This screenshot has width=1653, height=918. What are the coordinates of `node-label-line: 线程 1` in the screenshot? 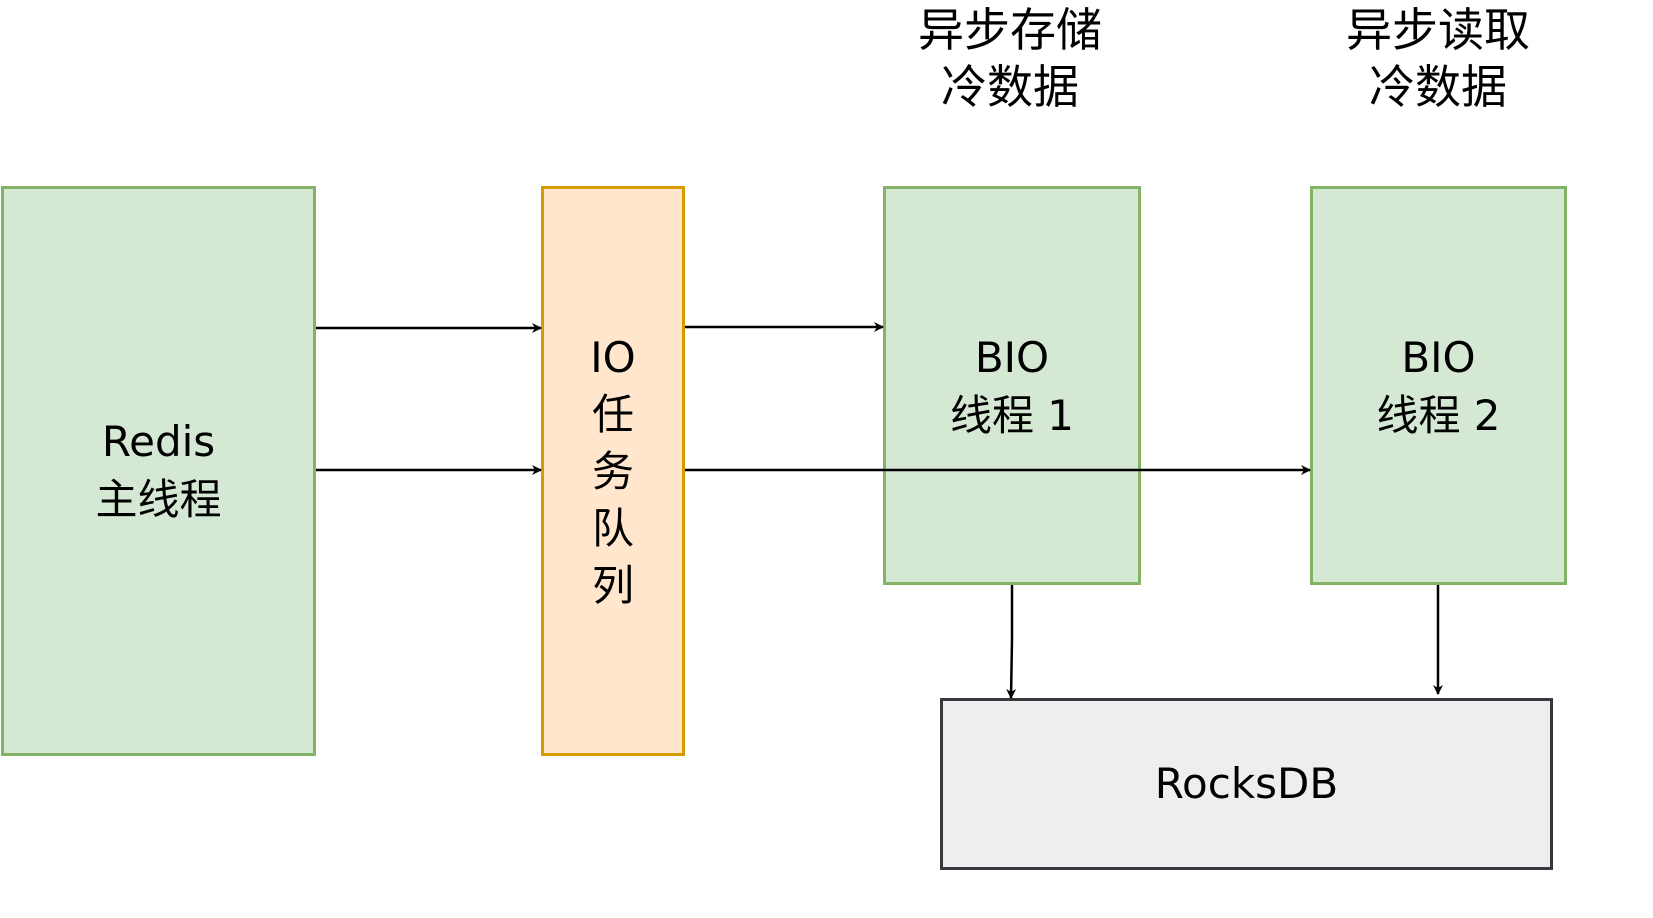 It's located at (1012, 415).